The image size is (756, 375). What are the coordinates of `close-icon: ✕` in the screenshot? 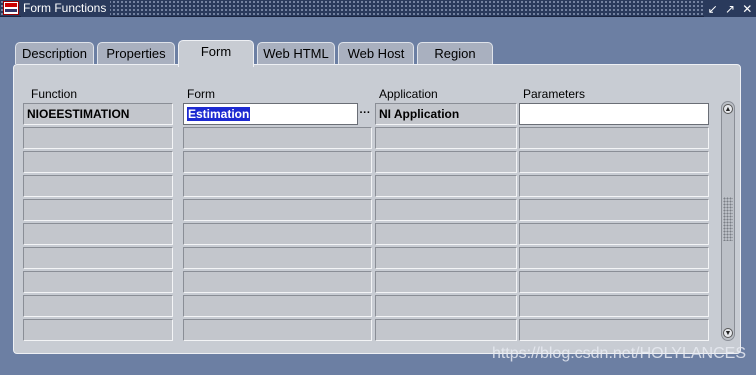 It's located at (747, 9).